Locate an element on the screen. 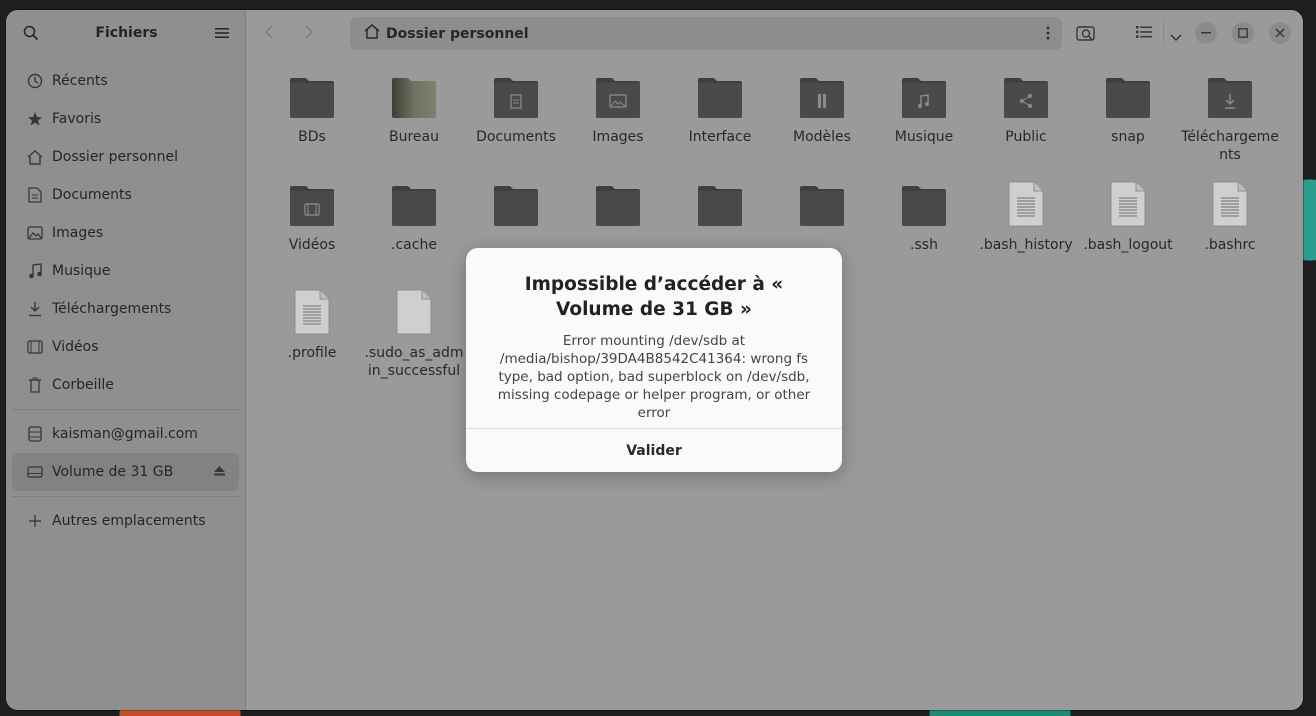  validate-button: Valider is located at coordinates (654, 450).